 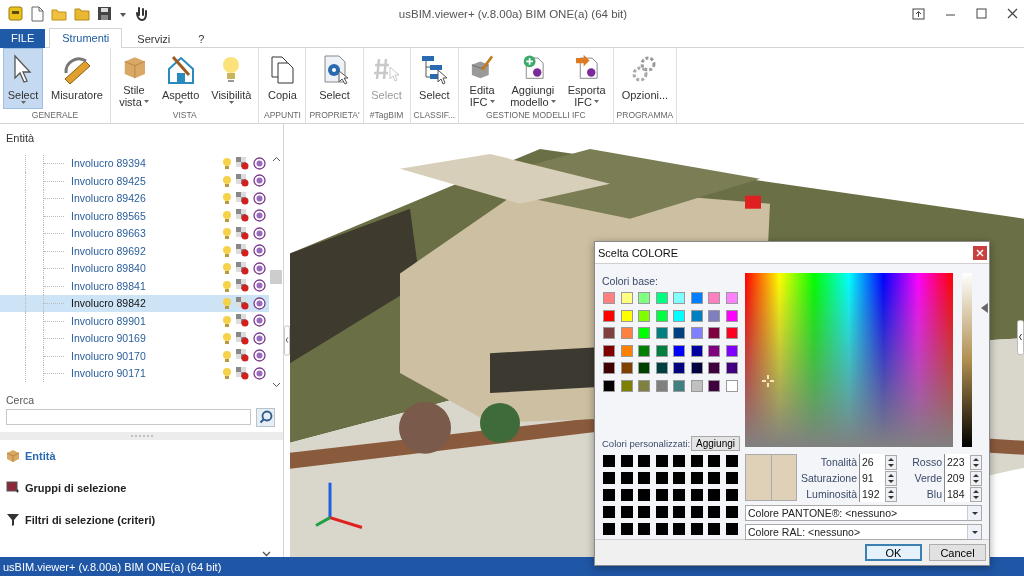 I want to click on slider-arrow-icon, so click(x=984, y=307).